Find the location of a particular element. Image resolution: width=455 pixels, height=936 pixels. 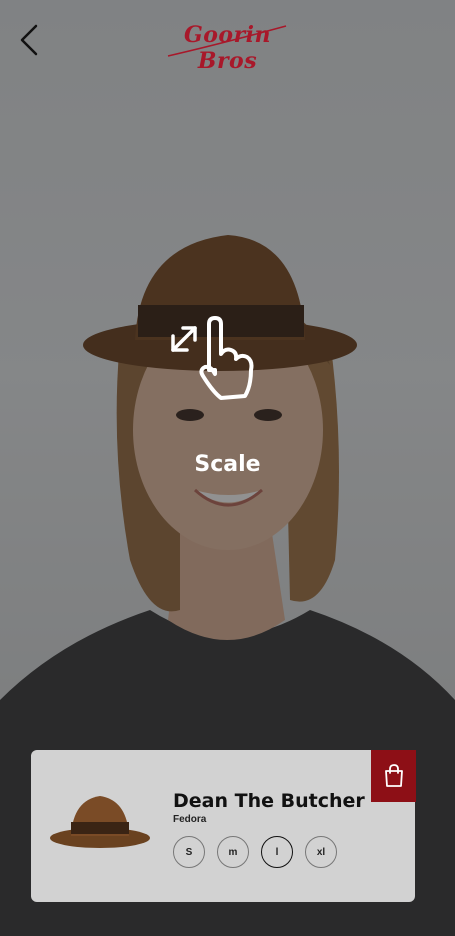

back-button is located at coordinates (30, 40).